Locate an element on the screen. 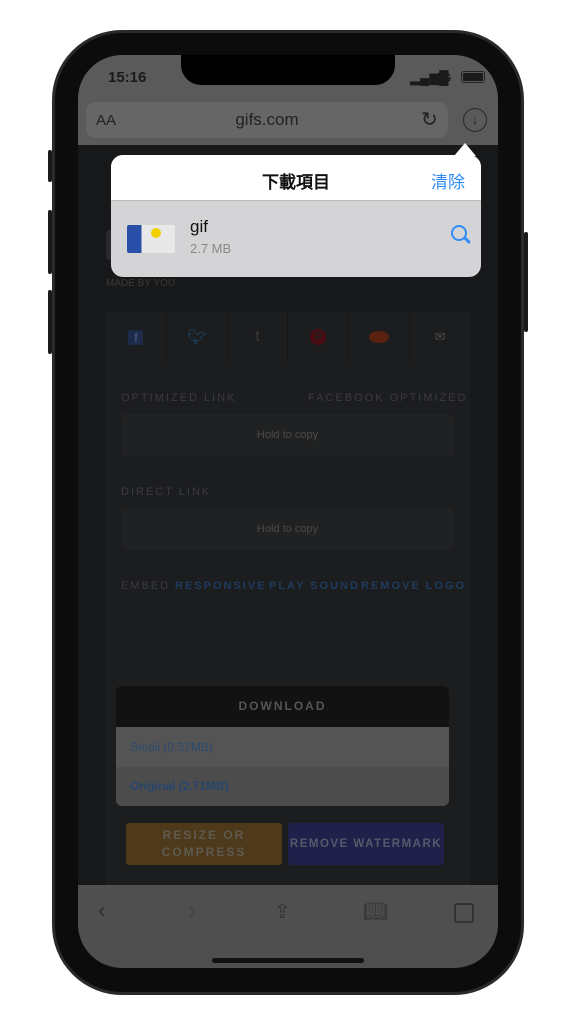 This screenshot has width=576, height=1024. status-time: 15:16 is located at coordinates (127, 77).